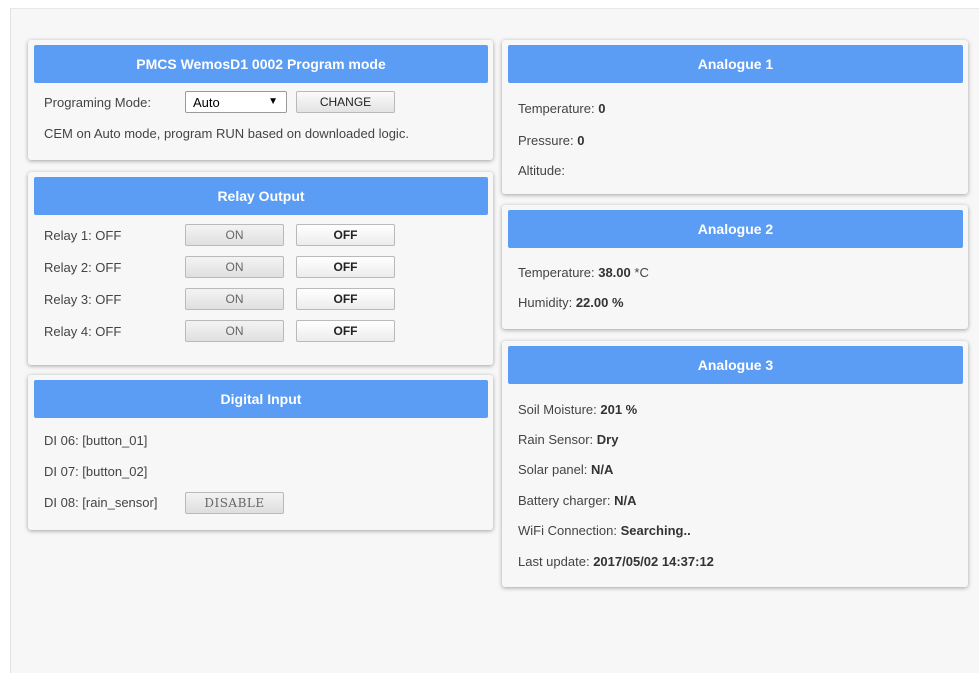 The width and height of the screenshot is (979, 674). What do you see at coordinates (96, 471) in the screenshot?
I see `digital-input-07: DI 07: [button_02]` at bounding box center [96, 471].